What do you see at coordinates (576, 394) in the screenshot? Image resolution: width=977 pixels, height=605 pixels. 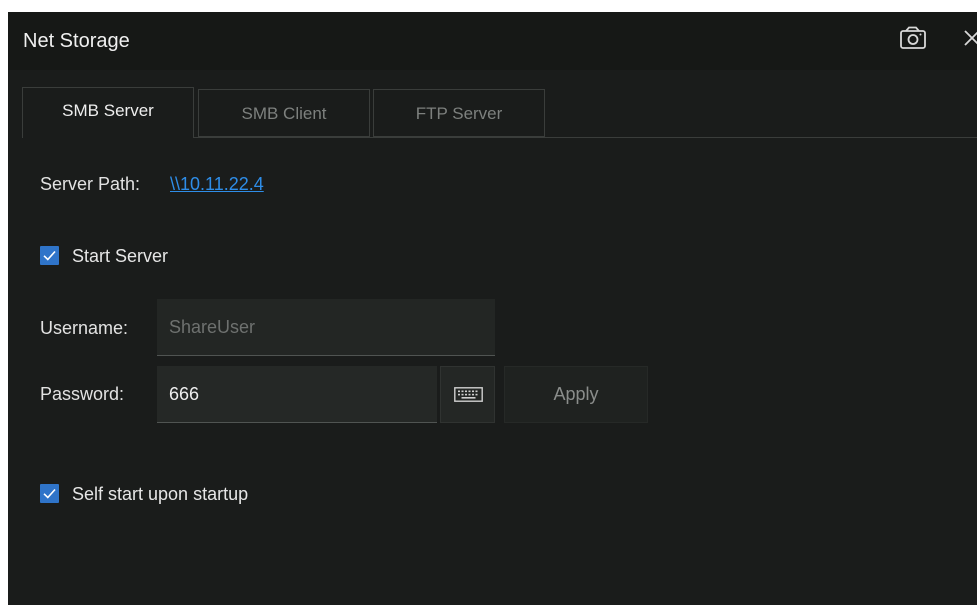 I see `apply-button: Apply` at bounding box center [576, 394].